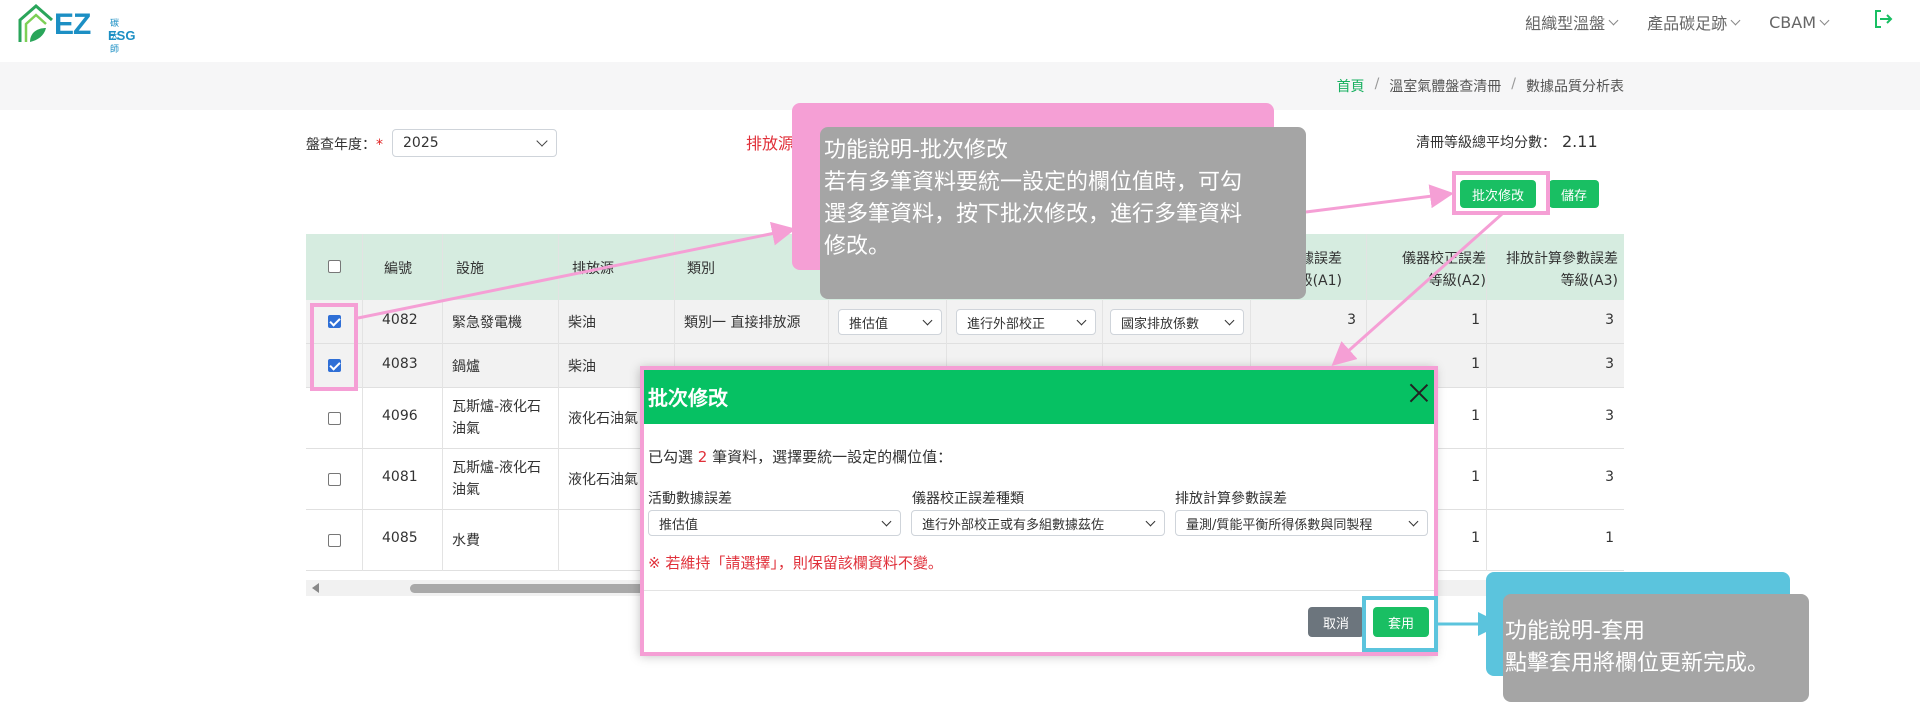 The height and width of the screenshot is (716, 1920). Describe the element at coordinates (421, 143) in the screenshot. I see `year-select-value: 2025` at that location.